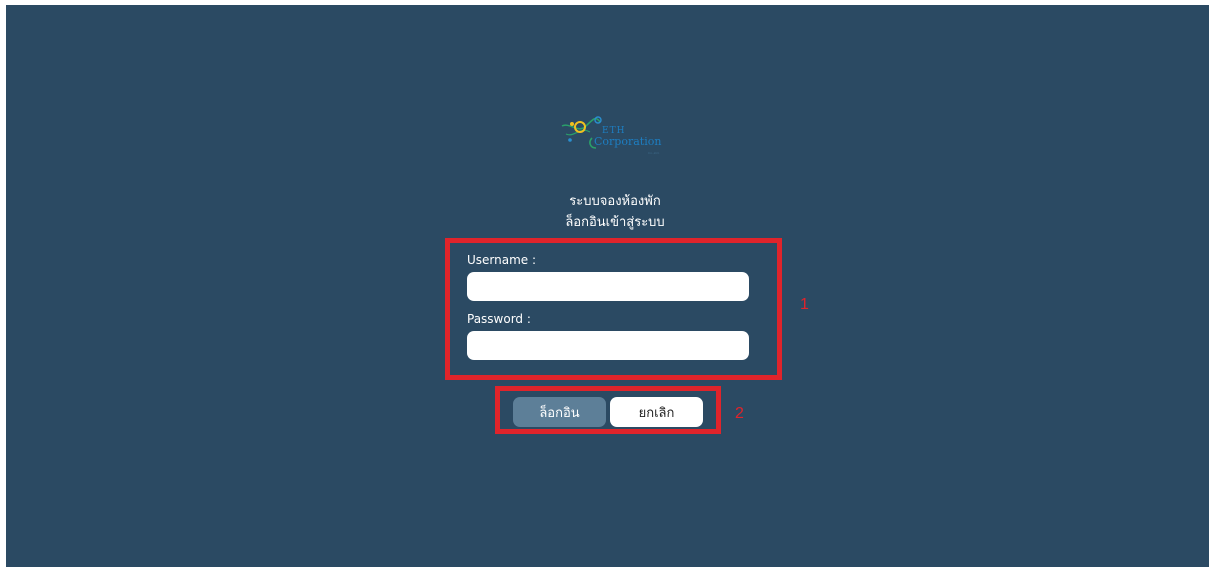 Image resolution: width=1214 pixels, height=567 pixels. Describe the element at coordinates (628, 141) in the screenshot. I see `logo-text-corporation: Corporation` at that location.